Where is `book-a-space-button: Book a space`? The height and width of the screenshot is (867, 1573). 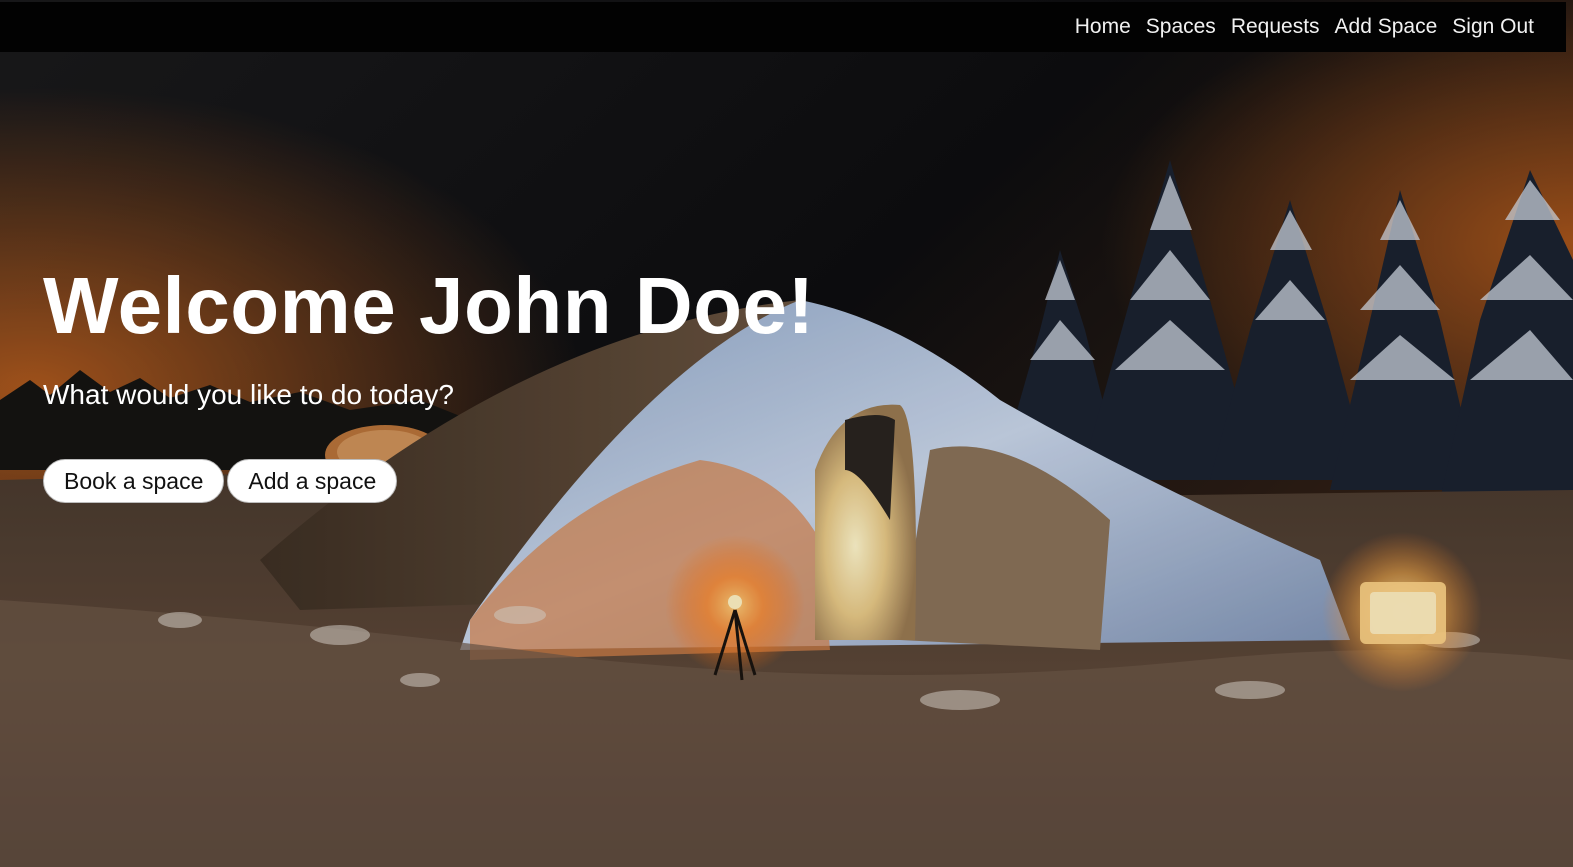
book-a-space-button: Book a space is located at coordinates (134, 481).